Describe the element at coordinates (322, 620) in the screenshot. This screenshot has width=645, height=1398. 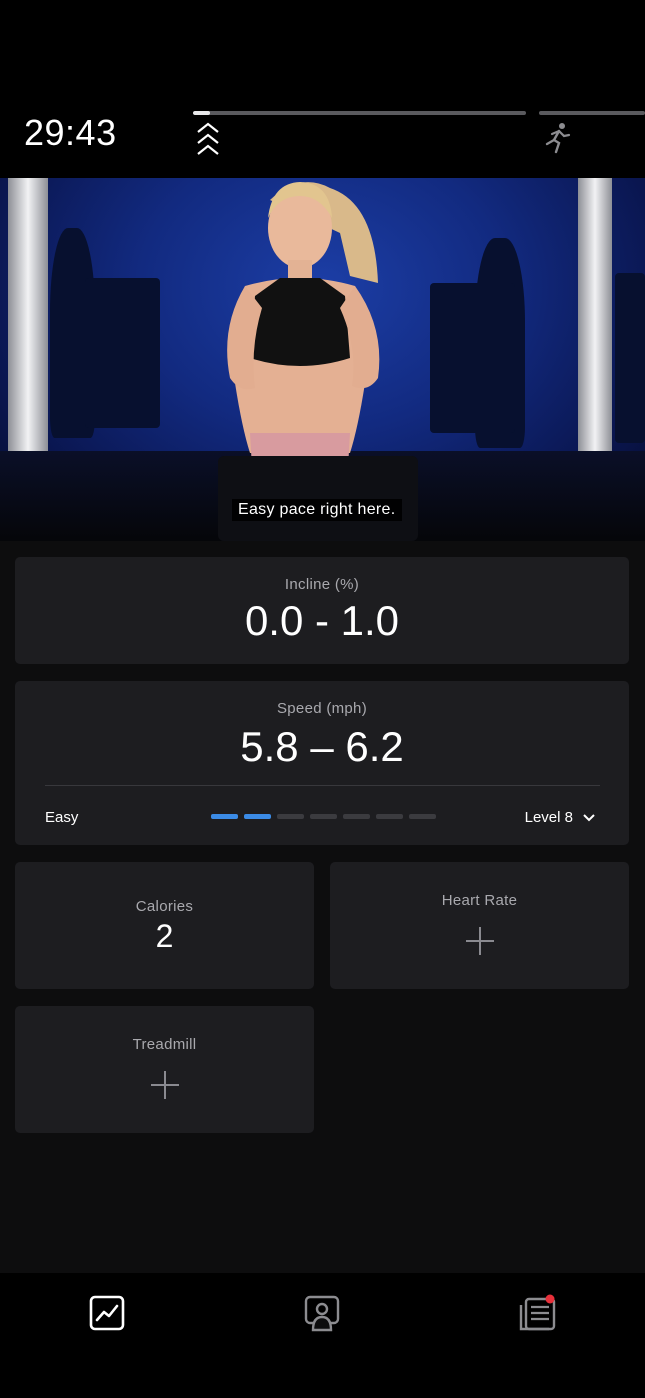
I see `incline-value: 0.0 - 1.0` at that location.